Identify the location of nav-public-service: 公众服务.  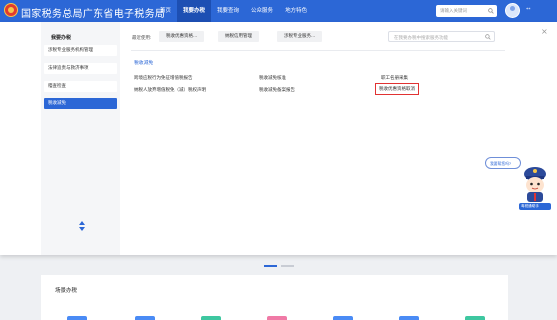
(262, 11).